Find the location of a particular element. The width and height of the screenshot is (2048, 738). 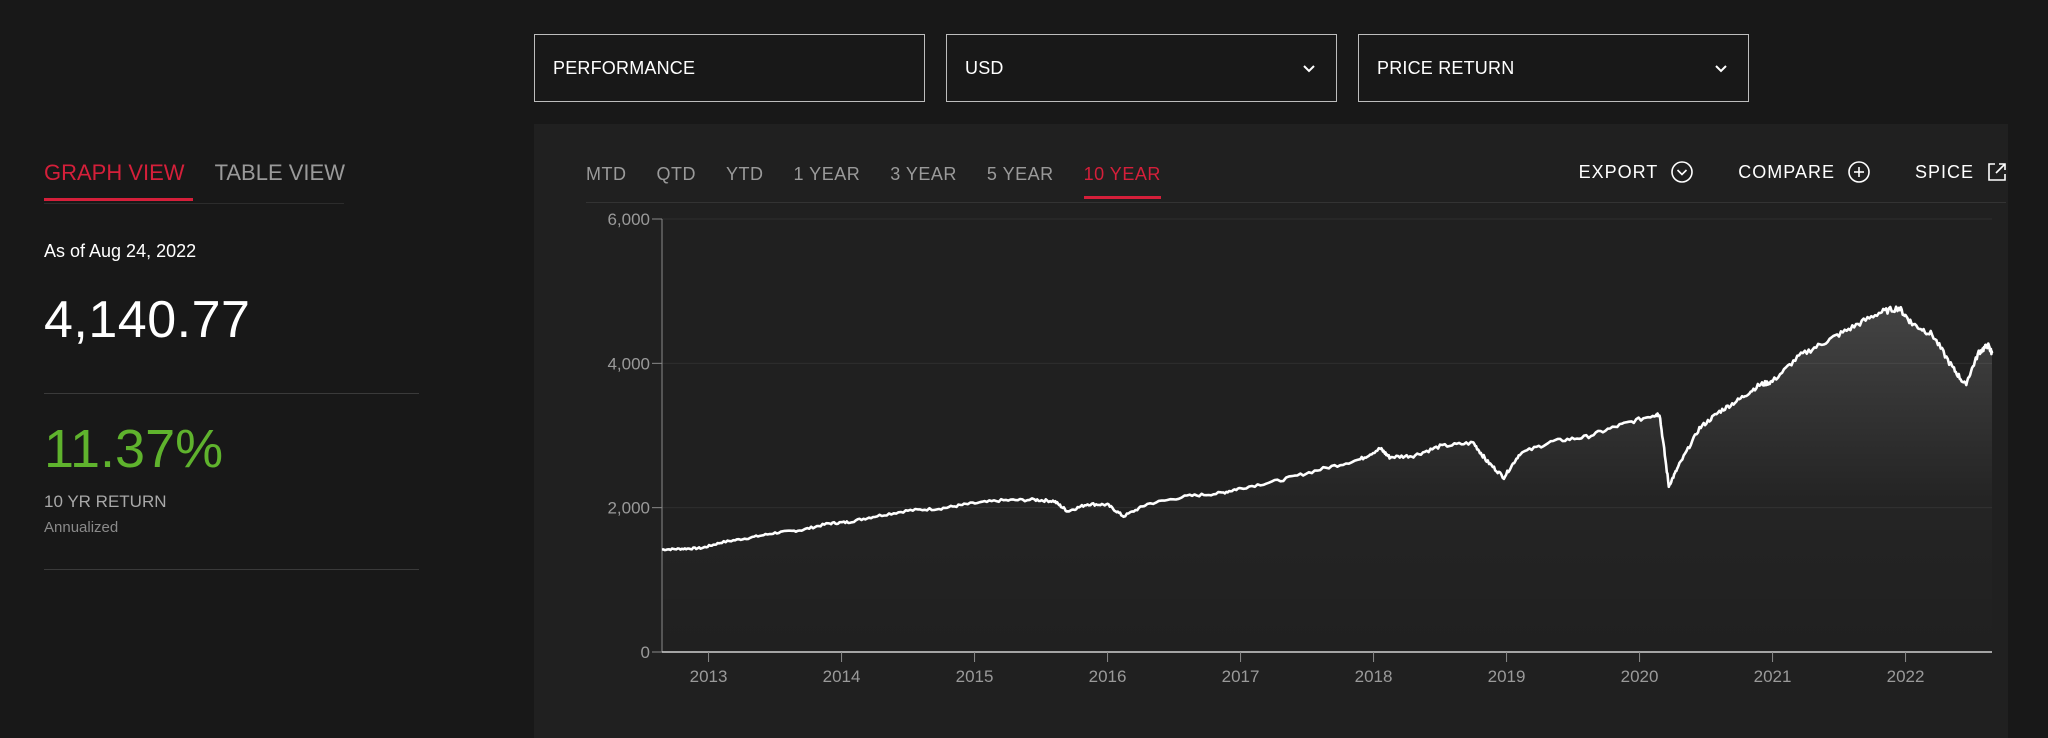

return-label: 10 YR RETURN is located at coordinates (105, 501).